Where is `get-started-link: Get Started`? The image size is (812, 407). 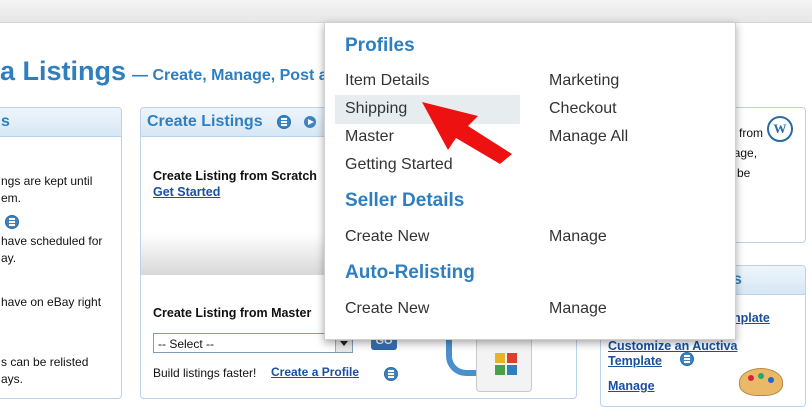
get-started-link: Get Started is located at coordinates (186, 192).